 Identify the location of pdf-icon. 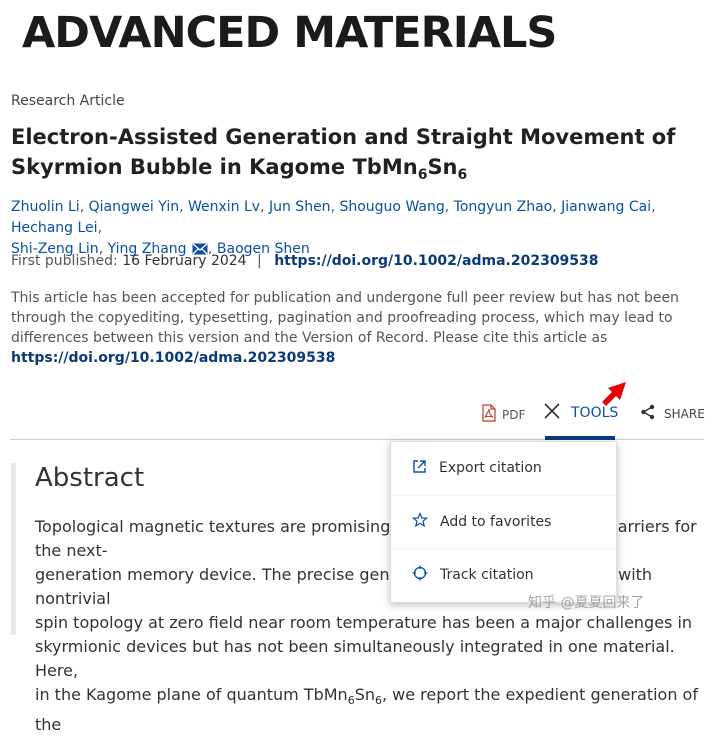
(489, 414).